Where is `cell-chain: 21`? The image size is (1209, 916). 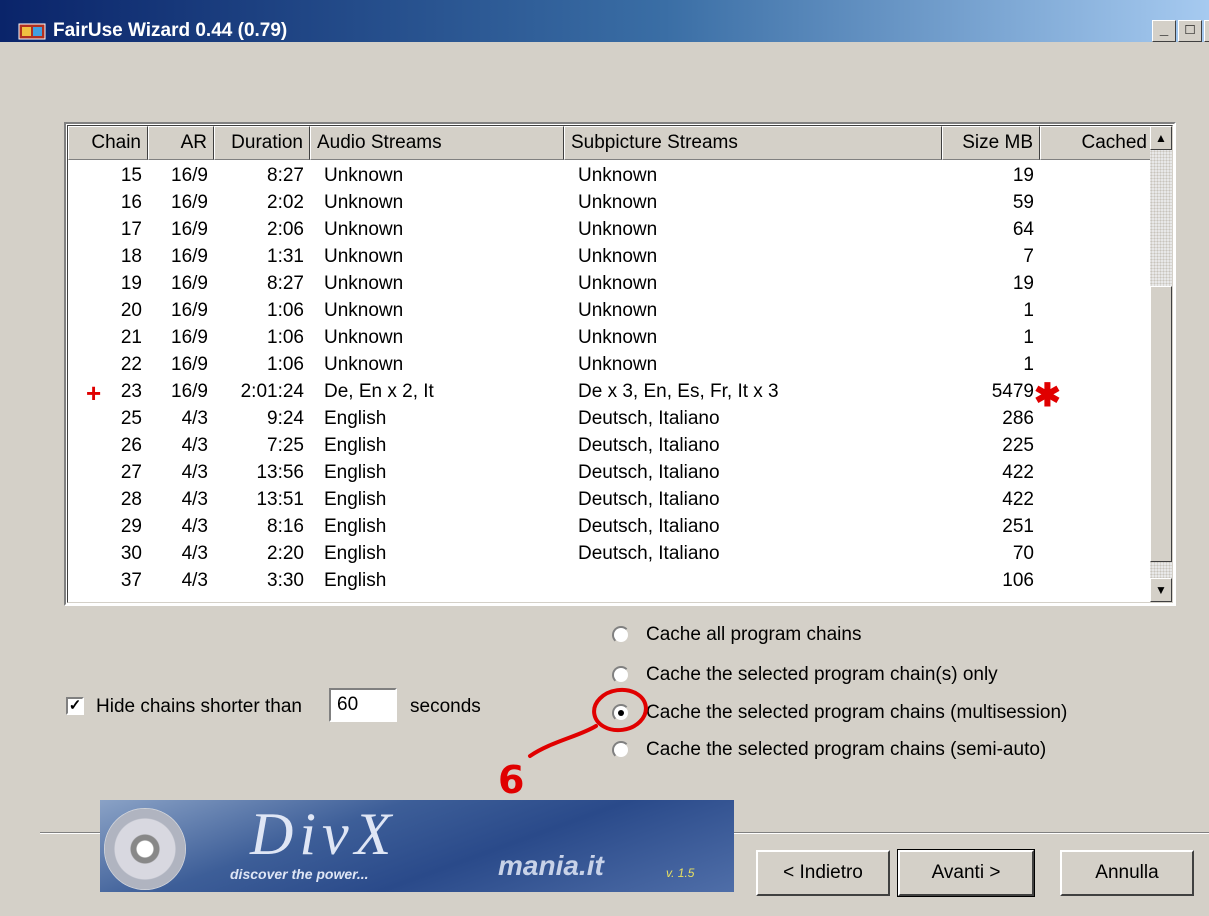 cell-chain: 21 is located at coordinates (131, 337).